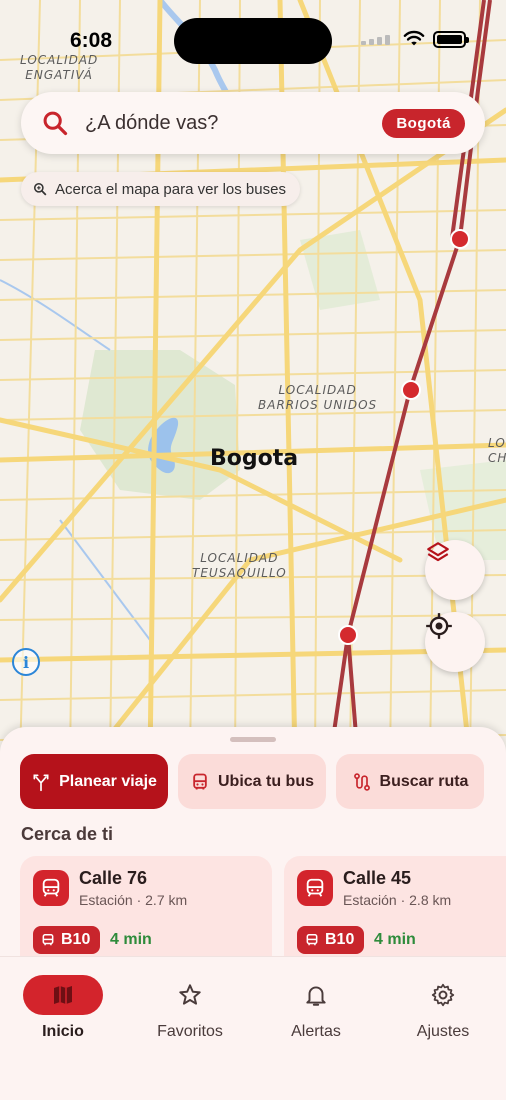 This screenshot has height=1100, width=506. I want to click on search-input: ¿A dónde vas?, so click(233, 123).